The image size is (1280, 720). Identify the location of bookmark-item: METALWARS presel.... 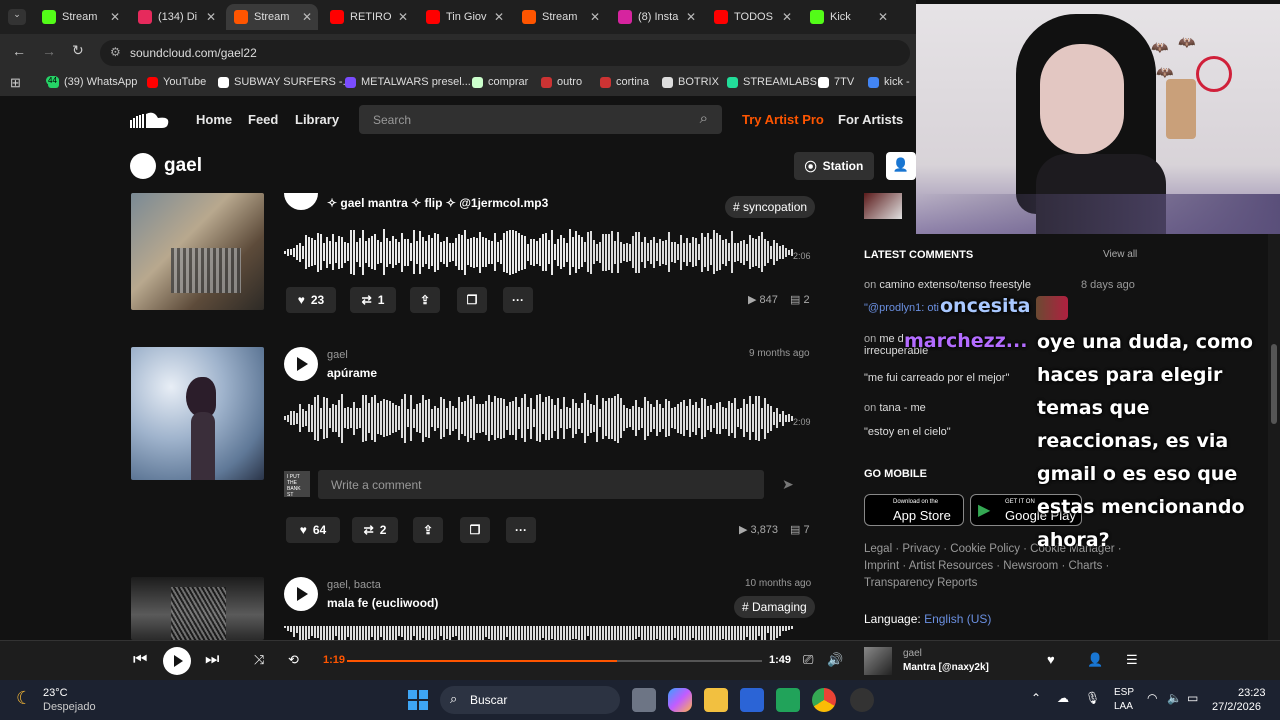
(408, 82).